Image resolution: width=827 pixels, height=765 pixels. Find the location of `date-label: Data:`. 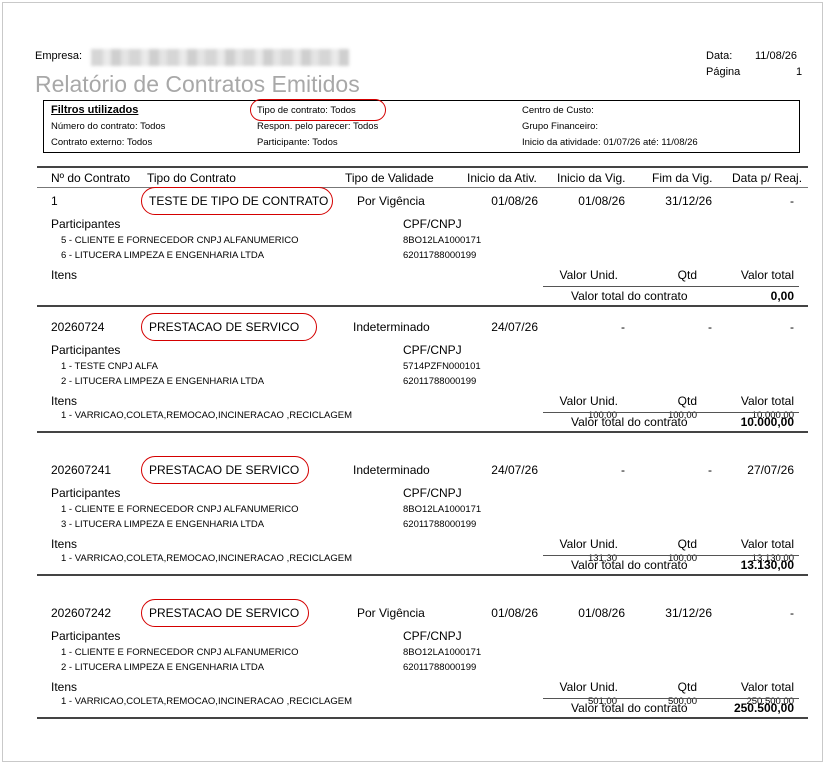

date-label: Data: is located at coordinates (719, 56).